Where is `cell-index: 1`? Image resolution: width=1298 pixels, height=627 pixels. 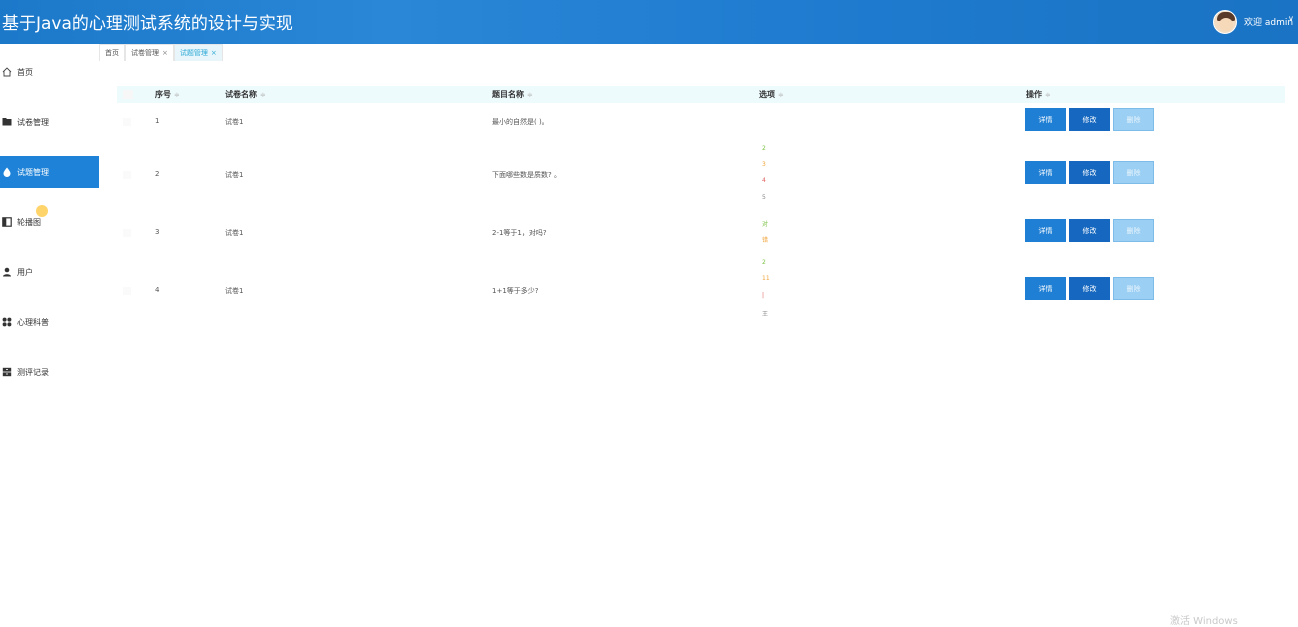 cell-index: 1 is located at coordinates (157, 121).